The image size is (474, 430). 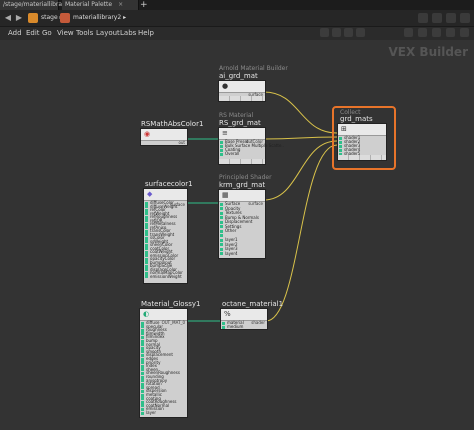 I want to click on node-name: grd_mats, so click(x=356, y=119).